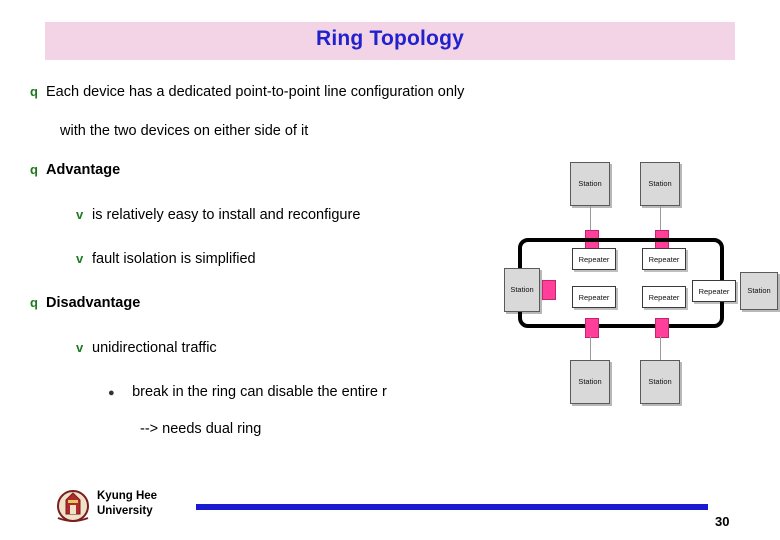 The image size is (780, 540). I want to click on bullet-disadvantage-item-1: v unidirectional traffic, so click(146, 348).